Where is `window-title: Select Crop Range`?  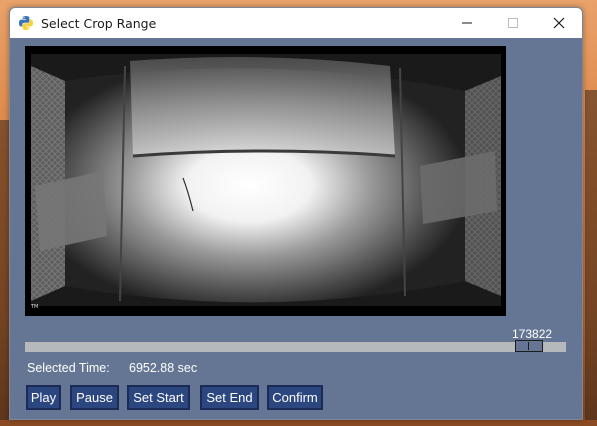 window-title: Select Crop Range is located at coordinates (99, 23).